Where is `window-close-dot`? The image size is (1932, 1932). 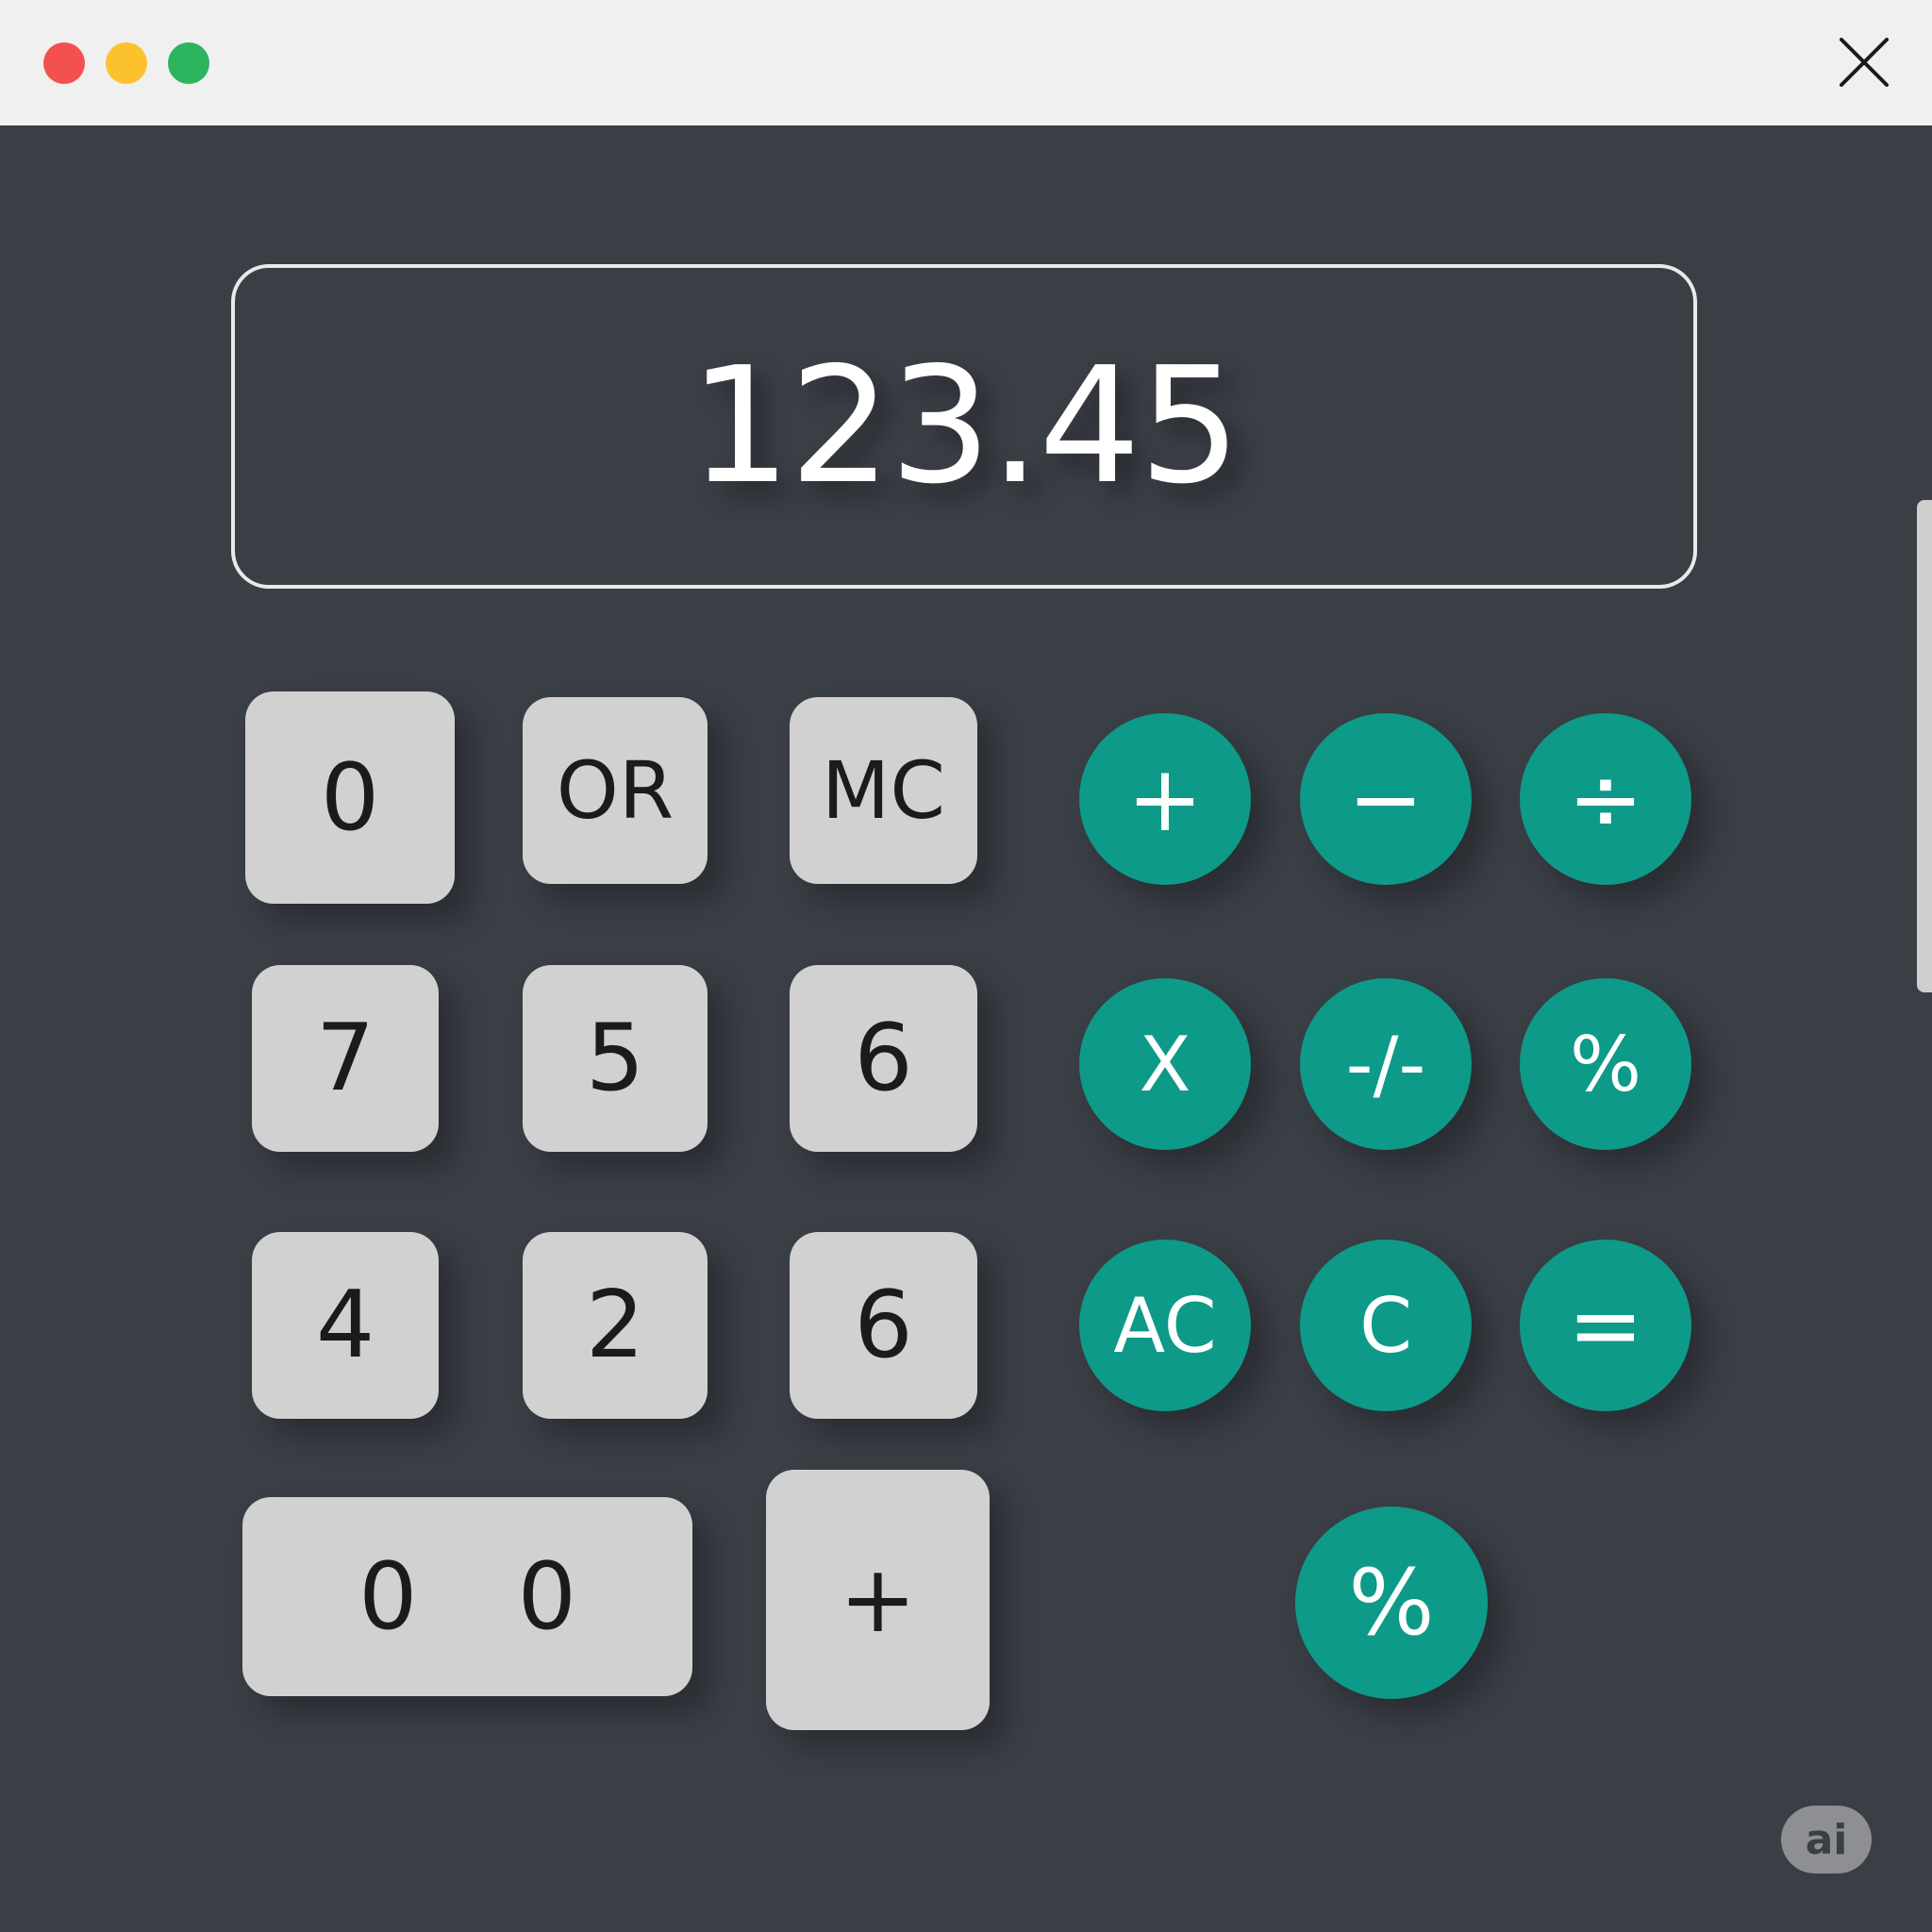 window-close-dot is located at coordinates (64, 63).